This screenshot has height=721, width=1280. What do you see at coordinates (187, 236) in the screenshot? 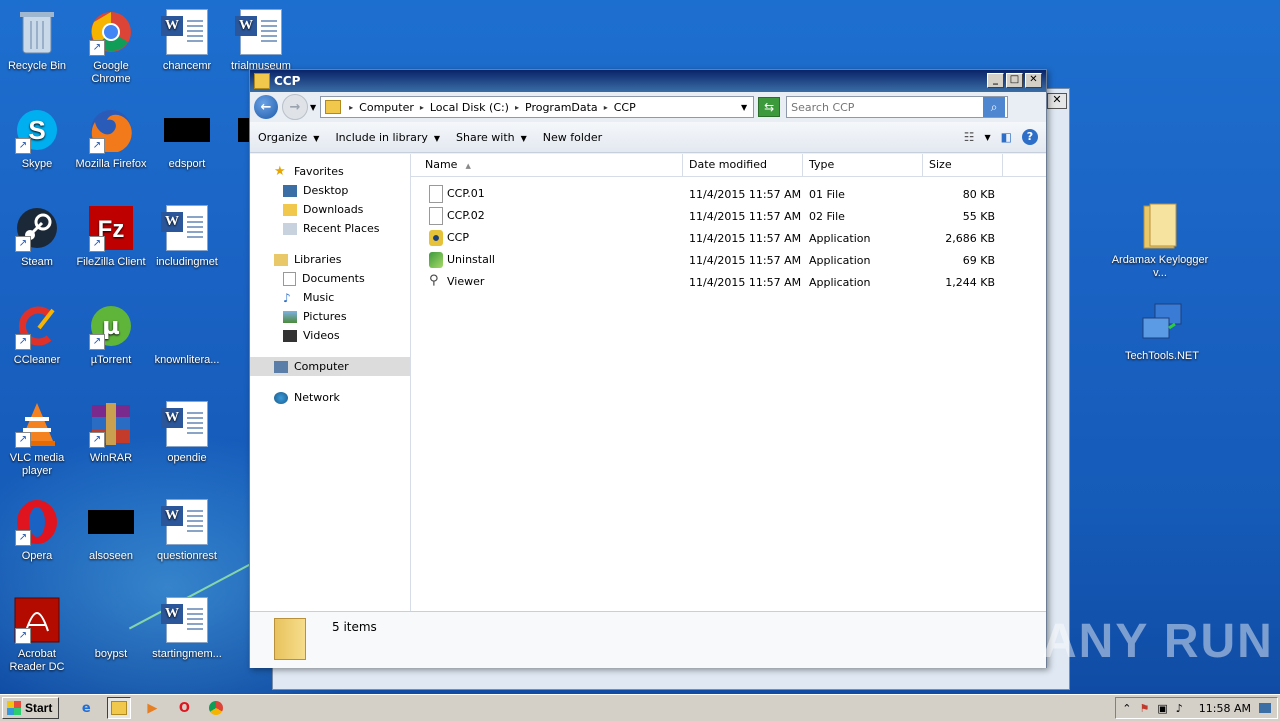
I see `desktop-icon-includingmet: includingmet` at bounding box center [187, 236].